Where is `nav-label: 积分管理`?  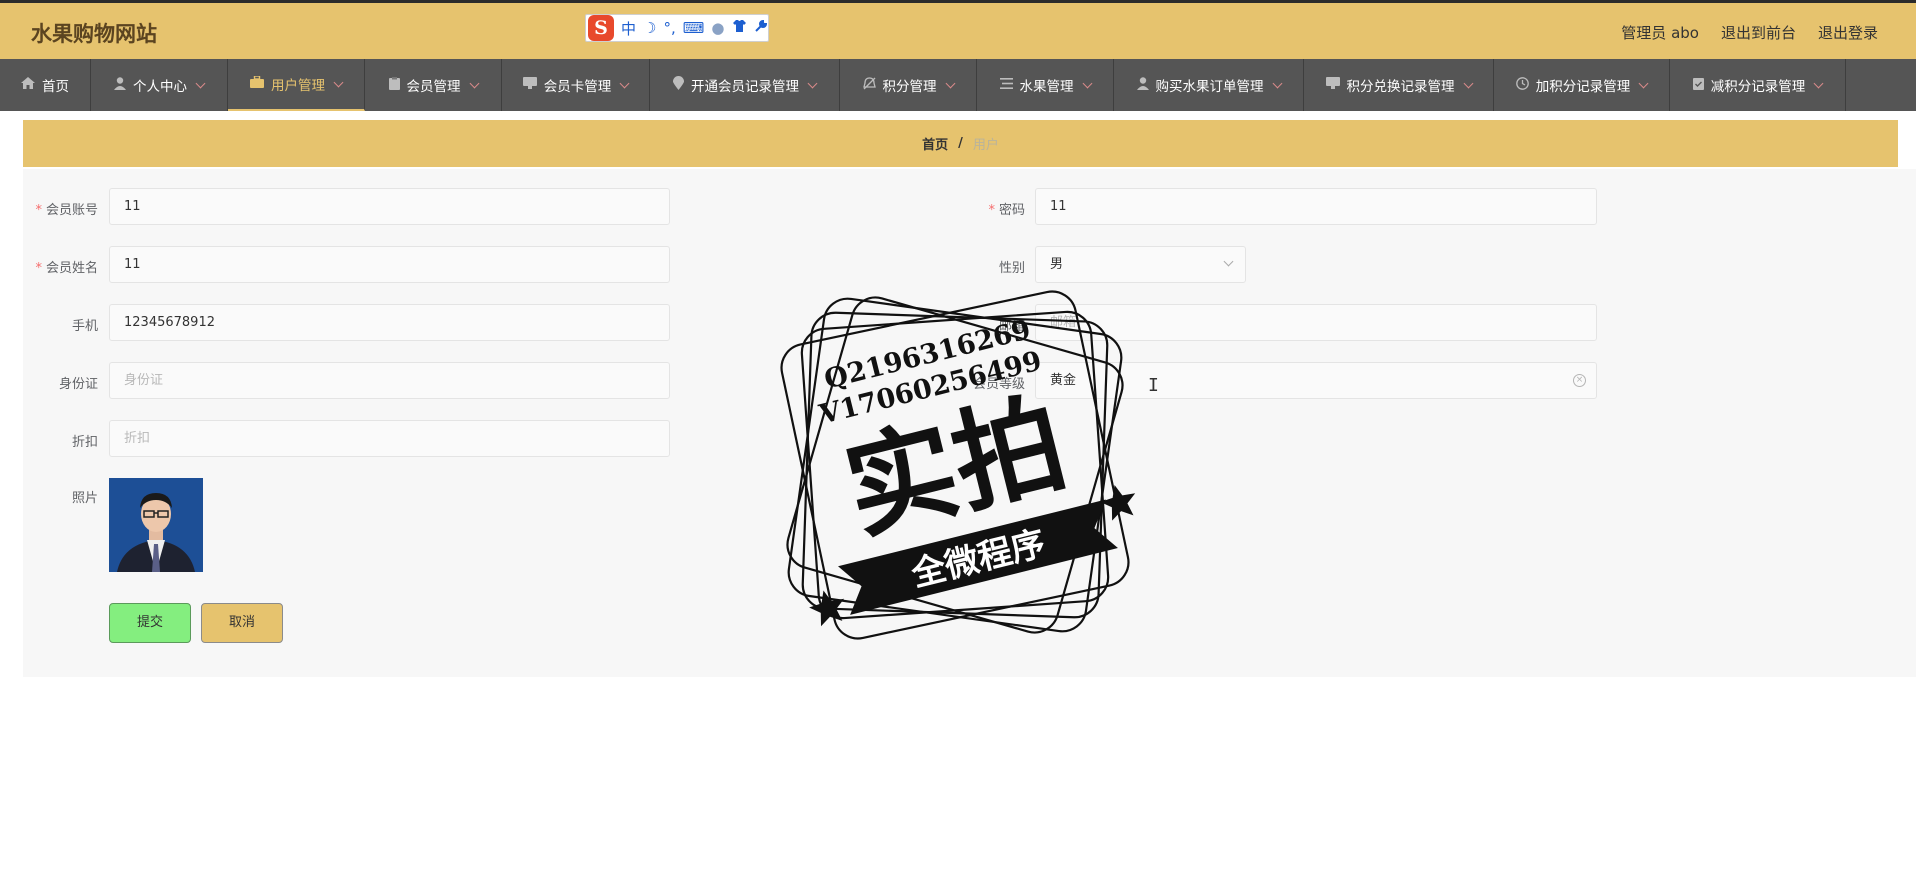
nav-label: 积分管理 is located at coordinates (909, 87).